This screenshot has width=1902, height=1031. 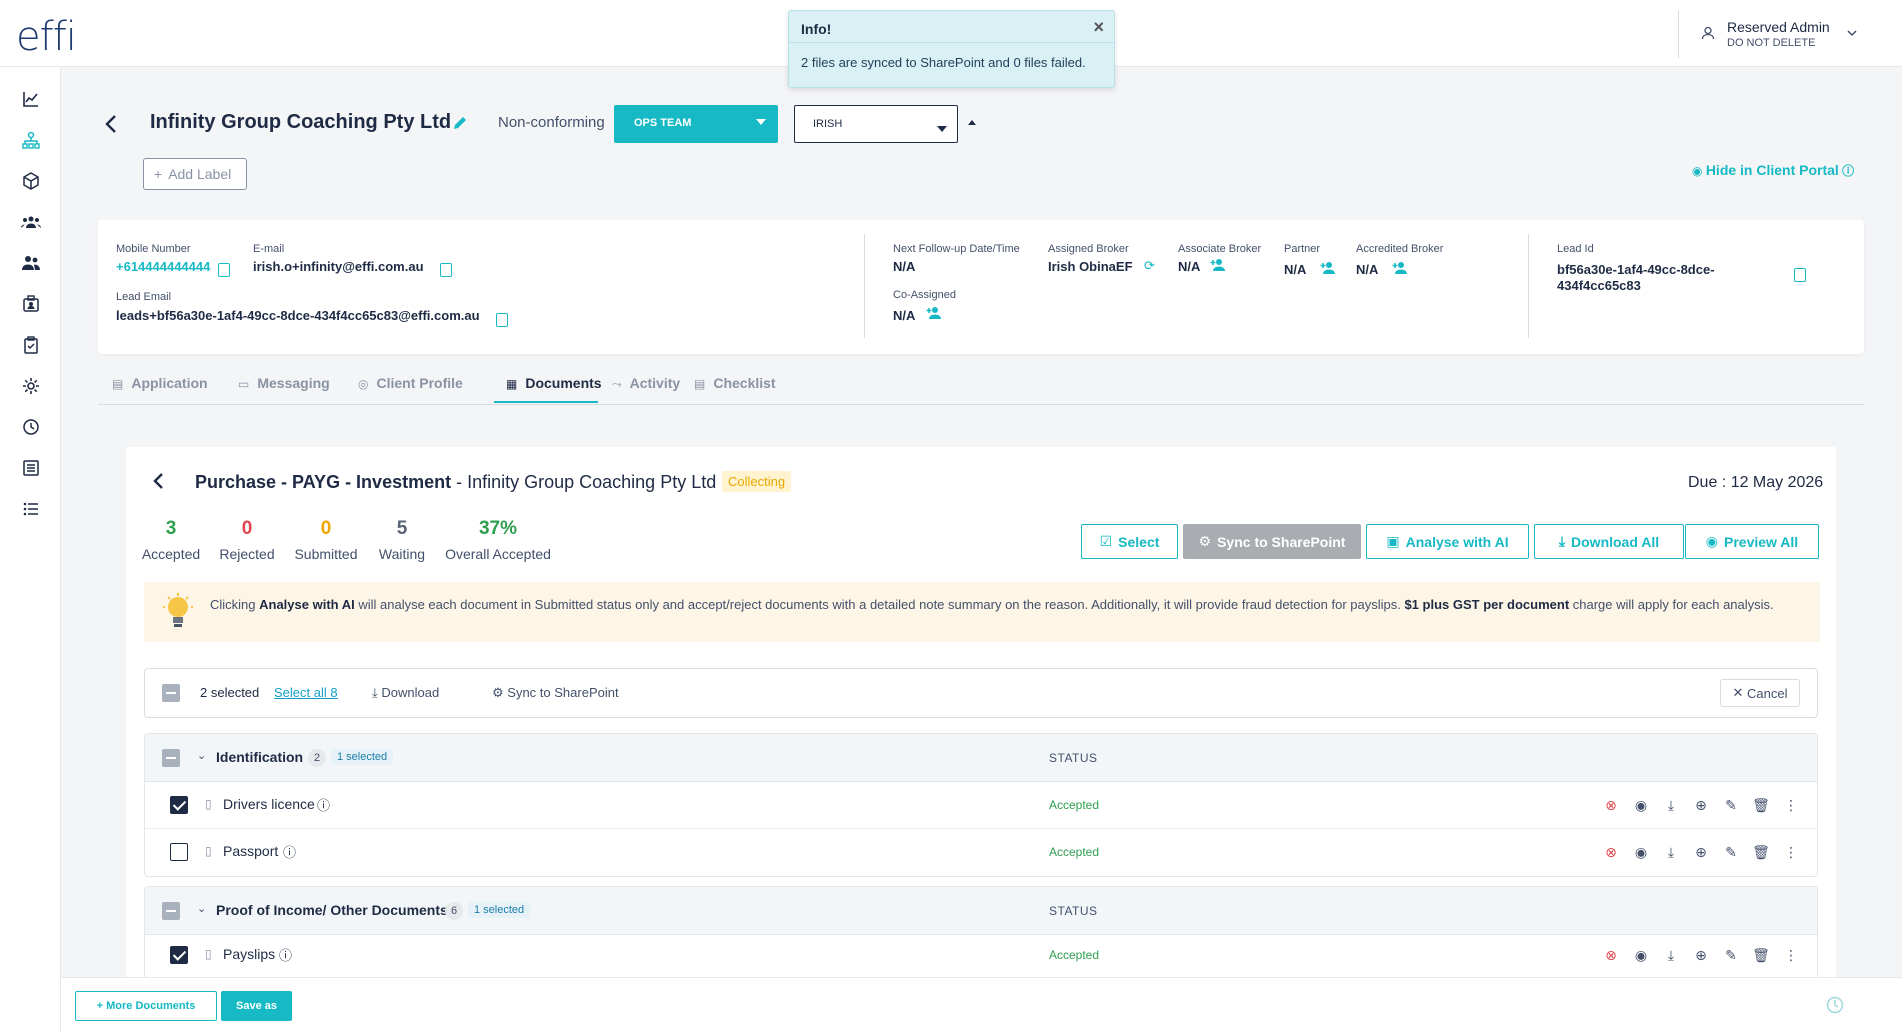 What do you see at coordinates (1106, 541) in the screenshot?
I see `select-icon: ☑` at bounding box center [1106, 541].